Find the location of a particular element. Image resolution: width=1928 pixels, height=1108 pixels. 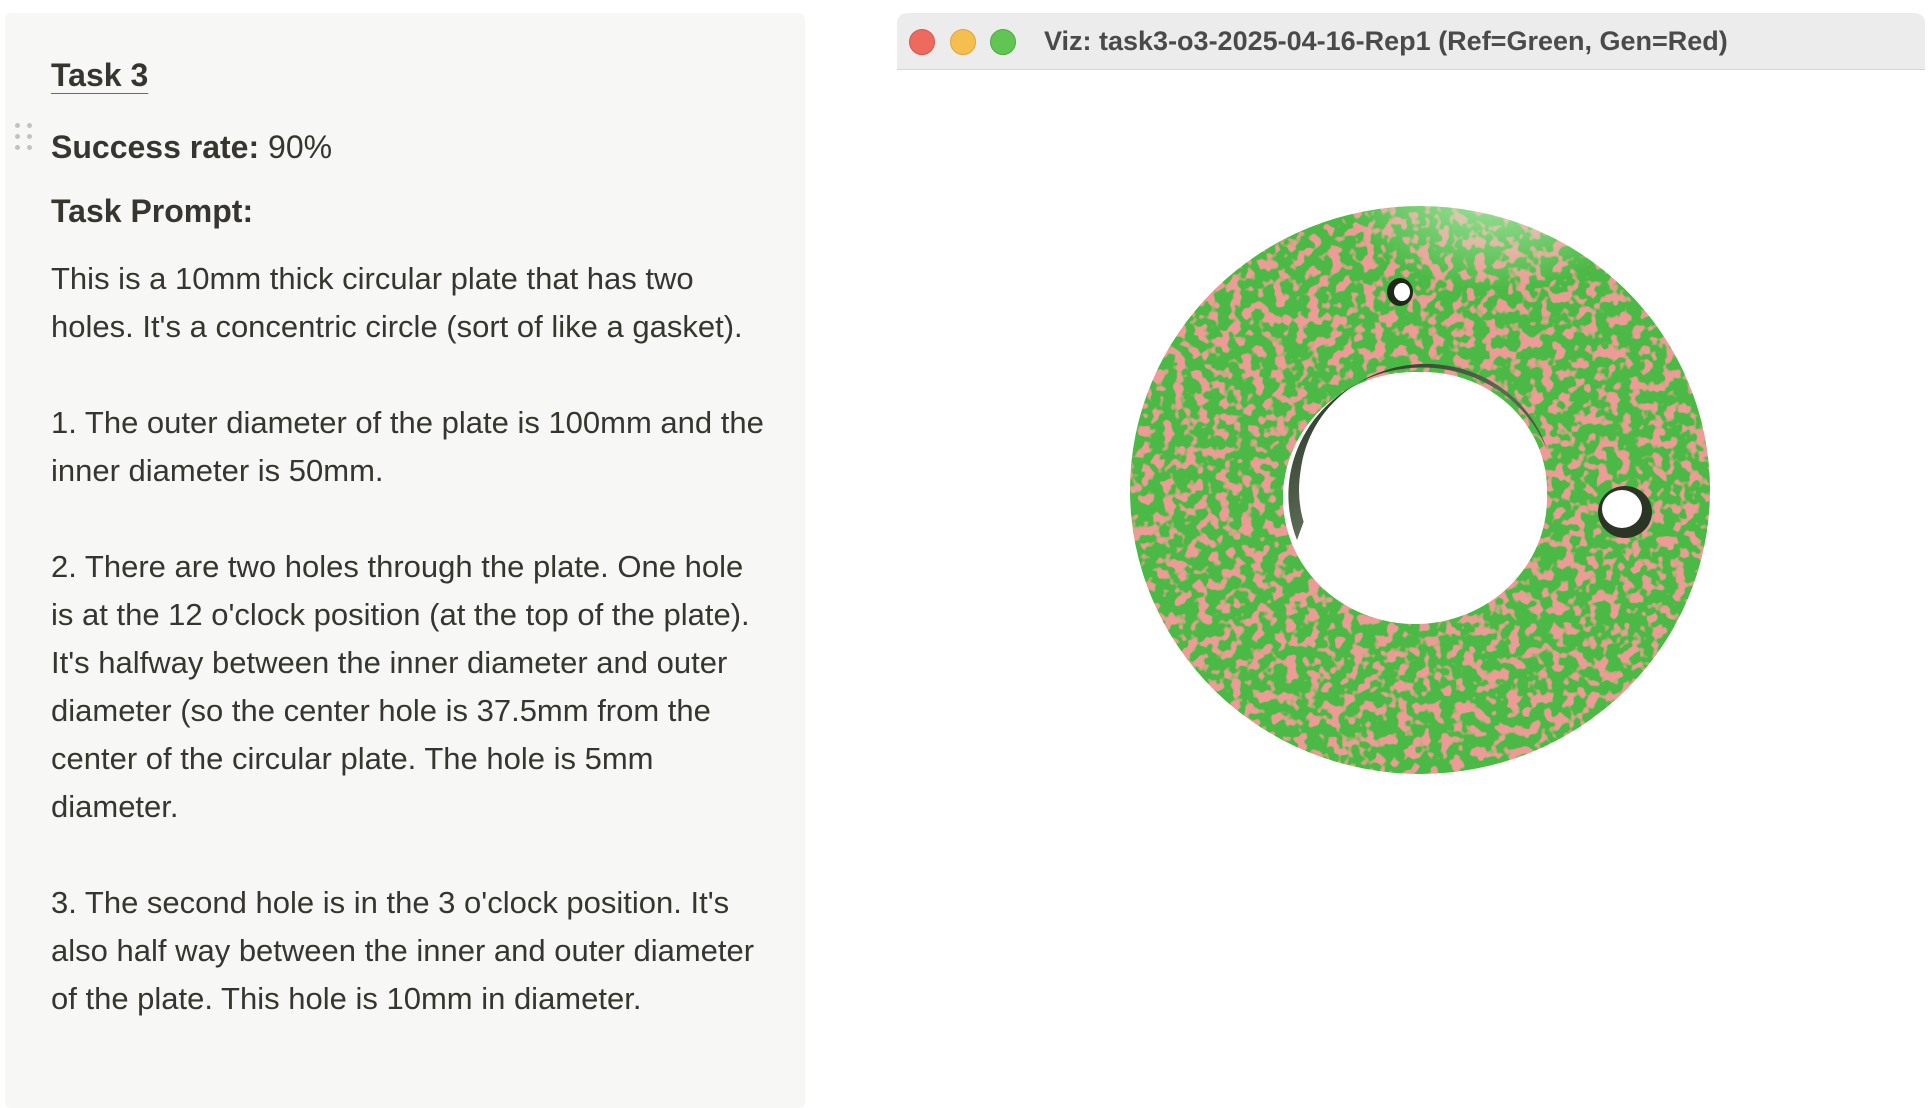

task-prompt-heading: Task Prompt: is located at coordinates (152, 211).